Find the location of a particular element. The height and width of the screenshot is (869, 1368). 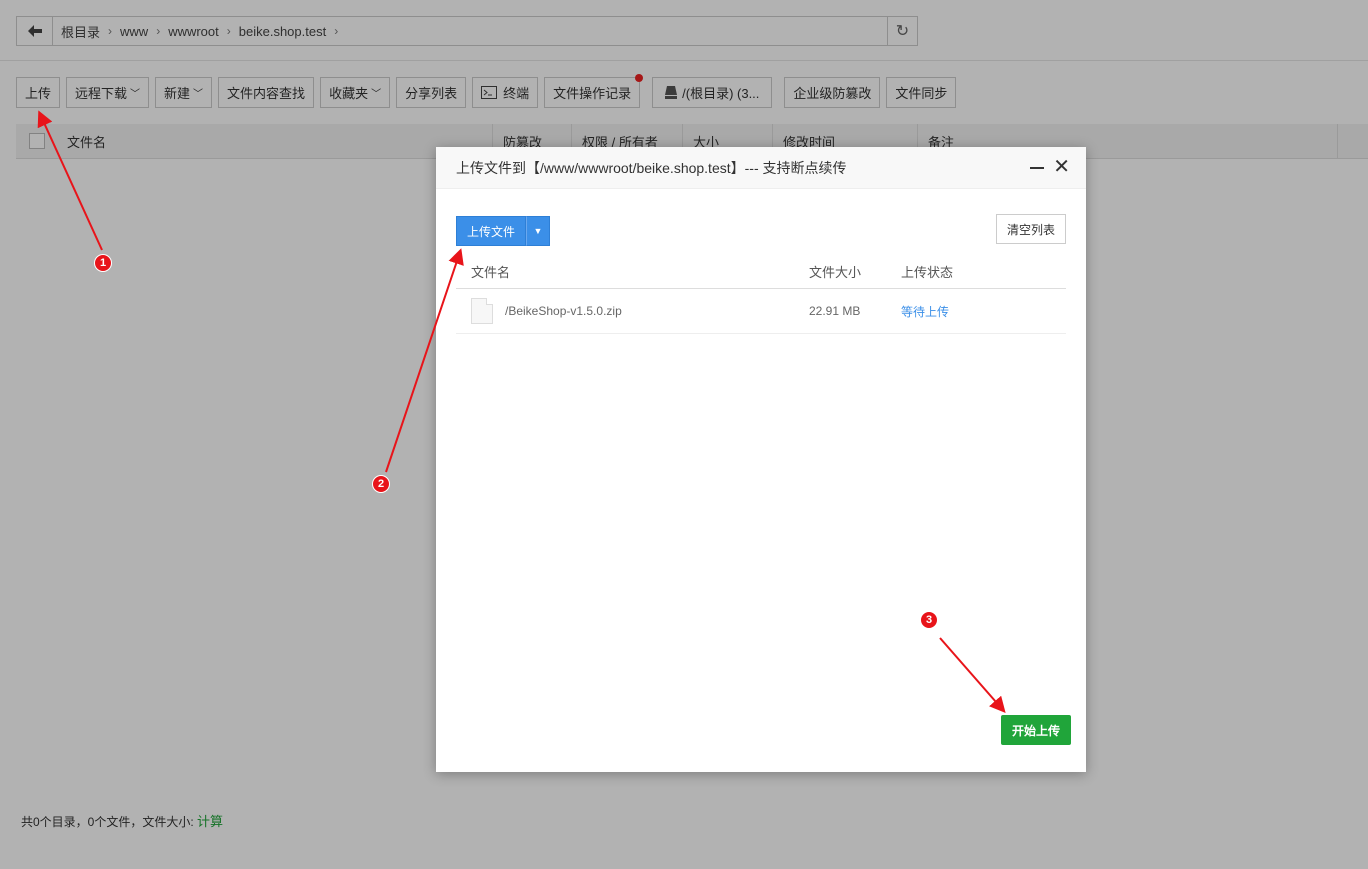

close-icon: ✕ is located at coordinates (1061, 167).